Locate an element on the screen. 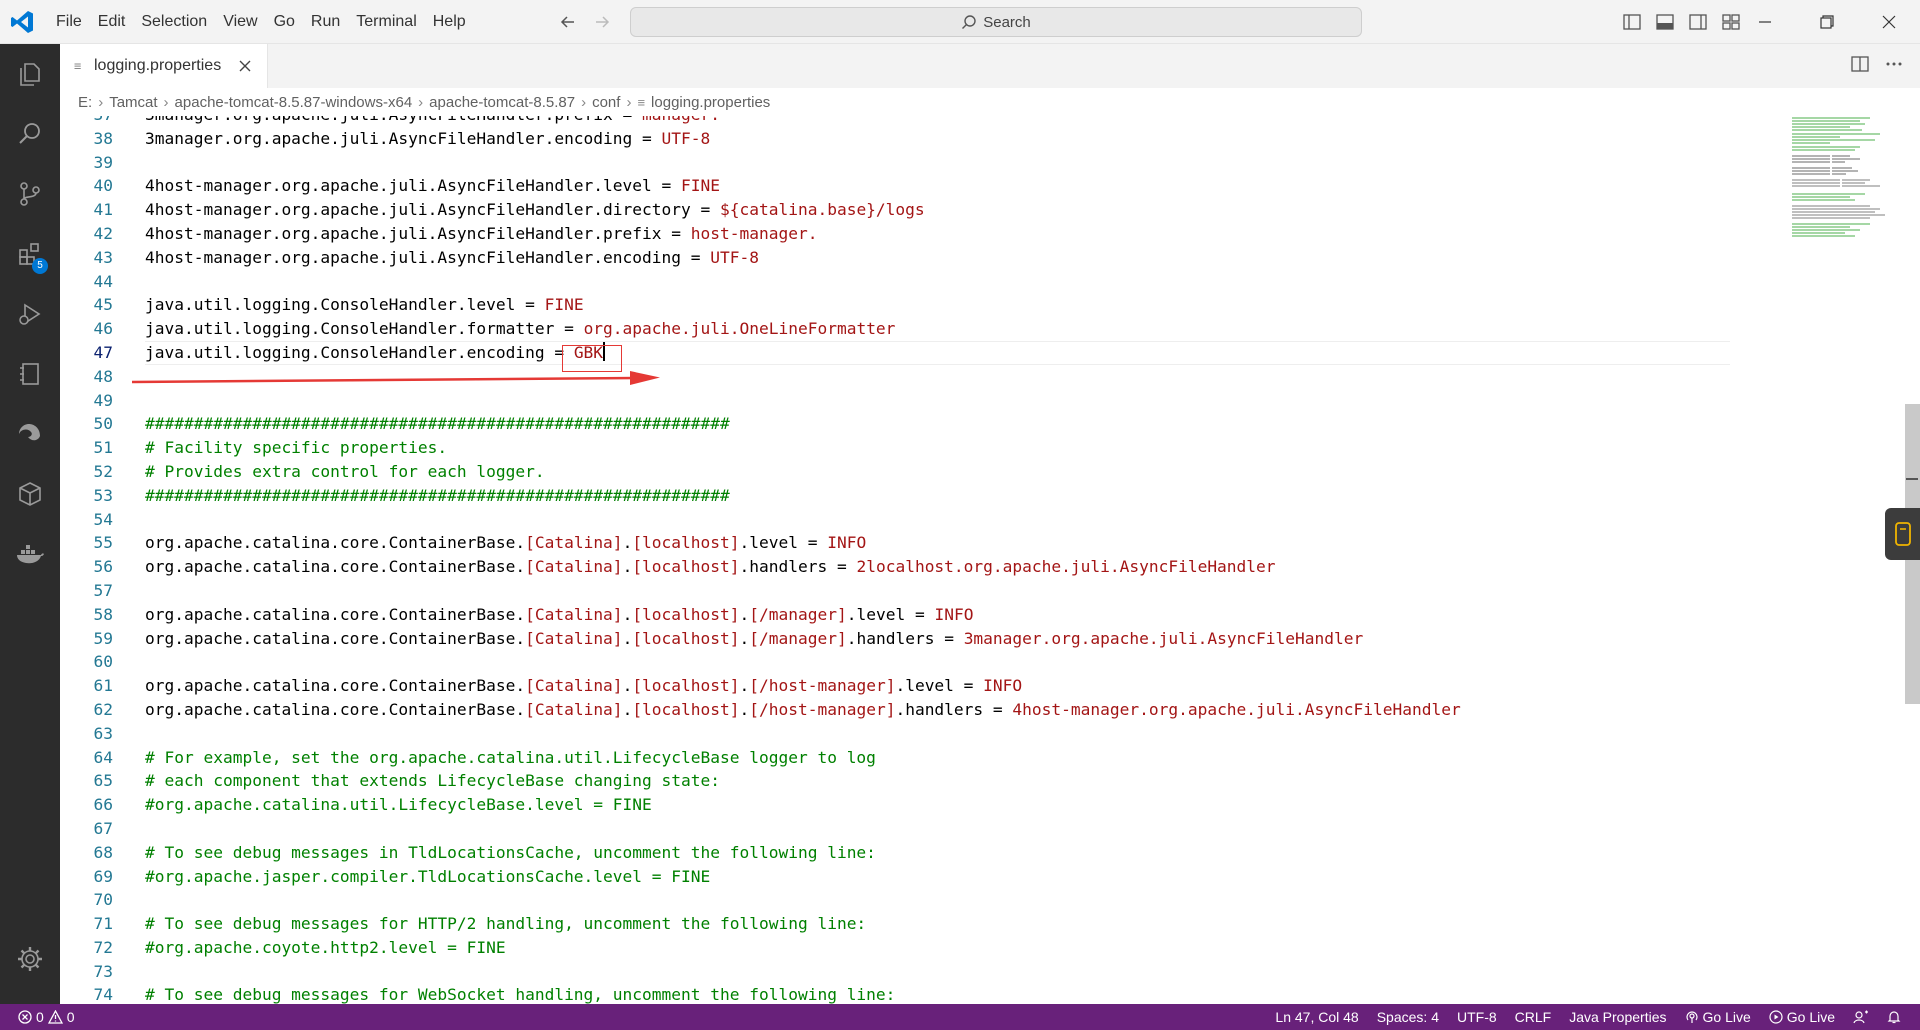  tab-logging-properties: ≡ logging.properties is located at coordinates (164, 66).